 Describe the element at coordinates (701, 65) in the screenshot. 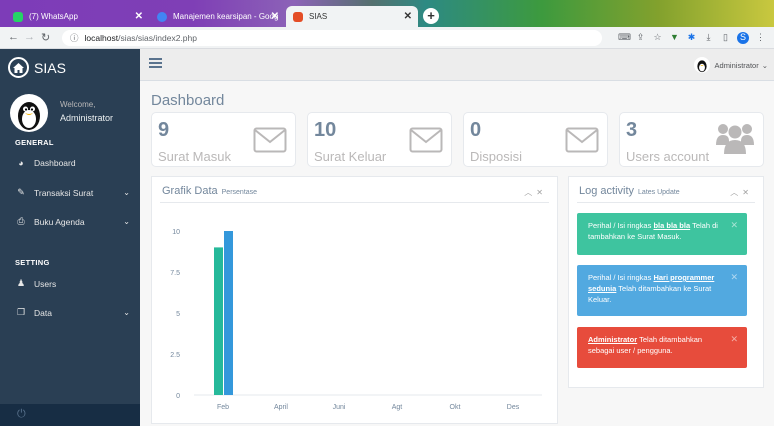

I see `user-avatar-icon` at that location.